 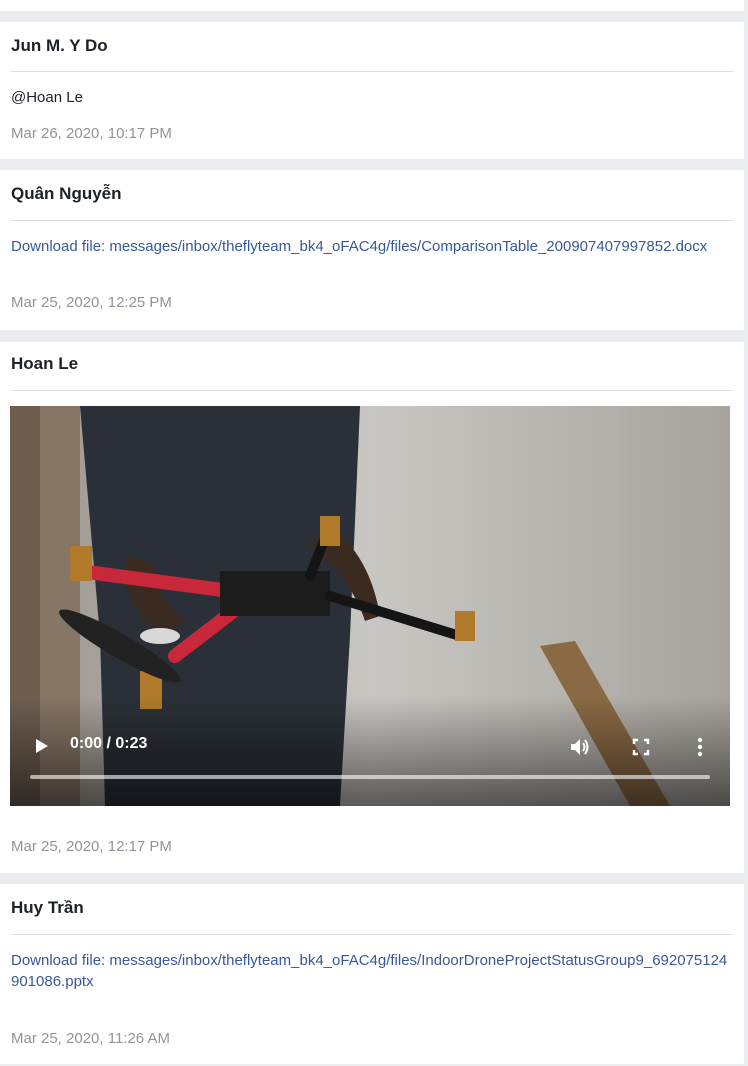 What do you see at coordinates (91, 133) in the screenshot?
I see `message-timestamp: Mar 26, 2020, 10:17 PM` at bounding box center [91, 133].